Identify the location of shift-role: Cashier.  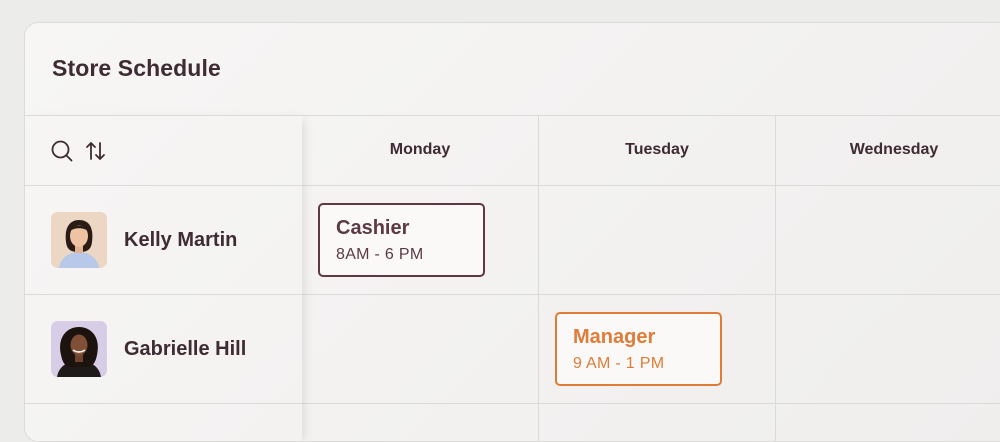
(373, 228).